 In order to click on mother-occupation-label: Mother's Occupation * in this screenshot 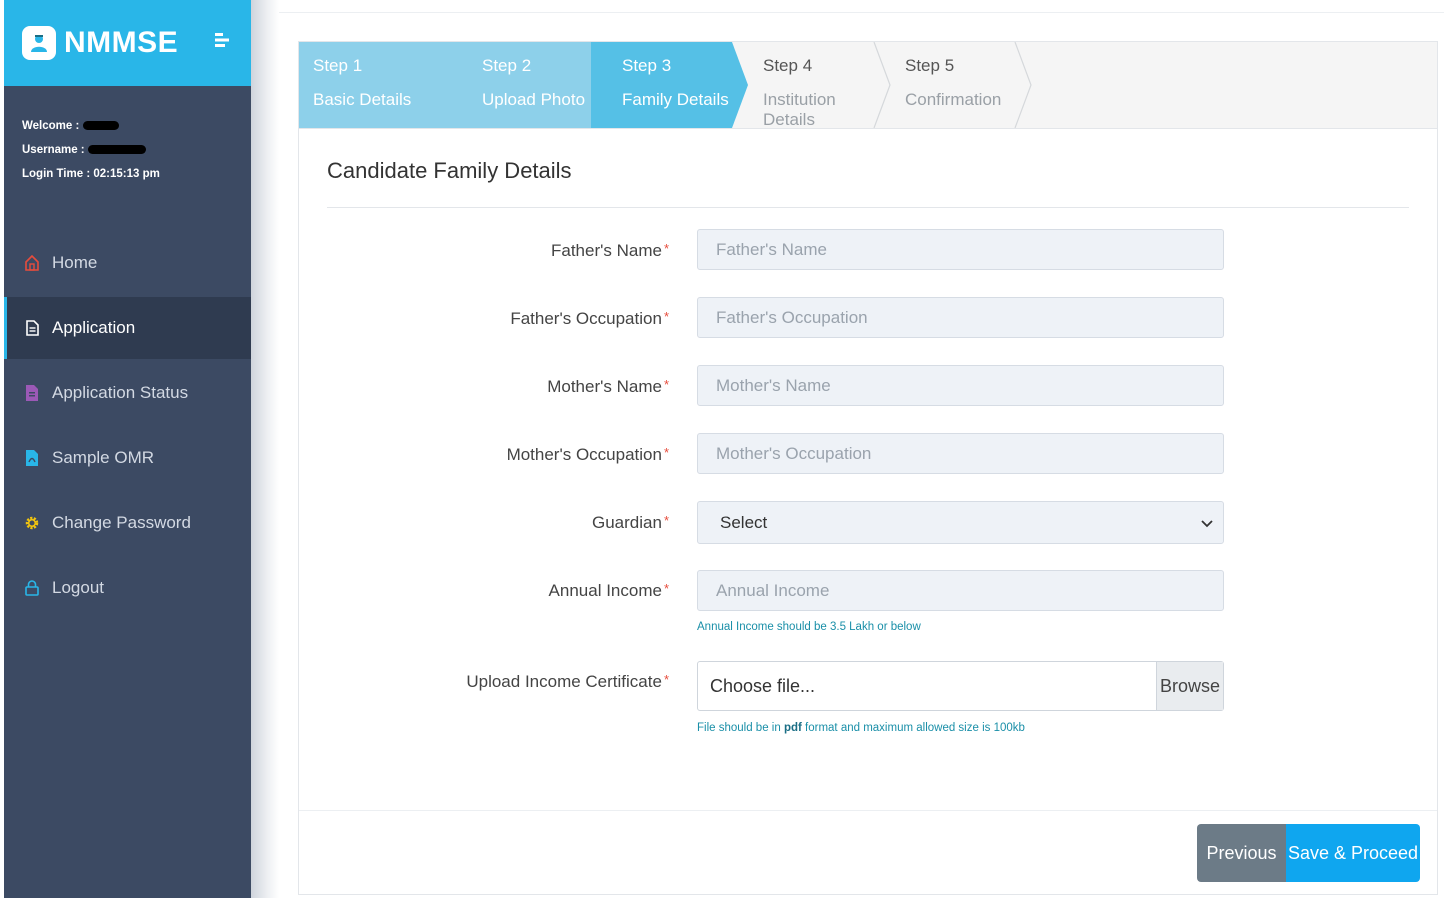, I will do `click(588, 455)`.